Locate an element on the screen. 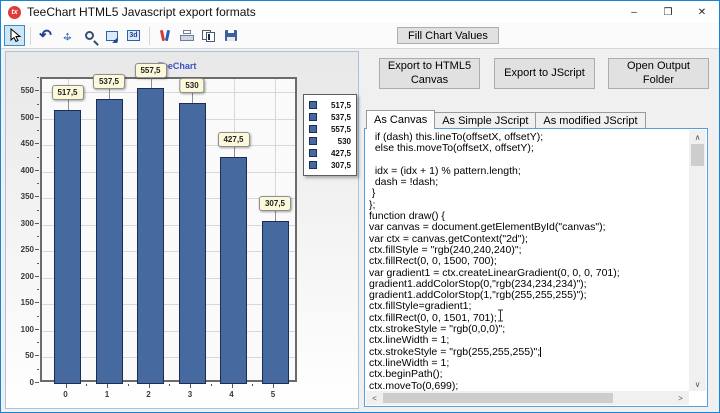  x-axis-label: 4 is located at coordinates (231, 394).